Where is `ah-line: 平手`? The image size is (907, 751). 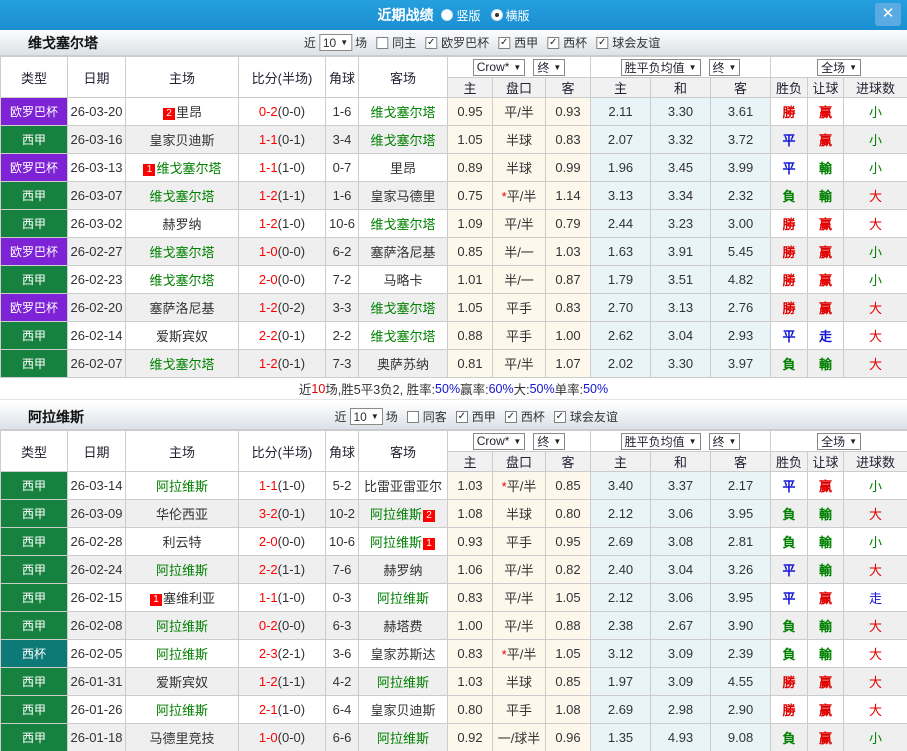 ah-line: 平手 is located at coordinates (519, 307).